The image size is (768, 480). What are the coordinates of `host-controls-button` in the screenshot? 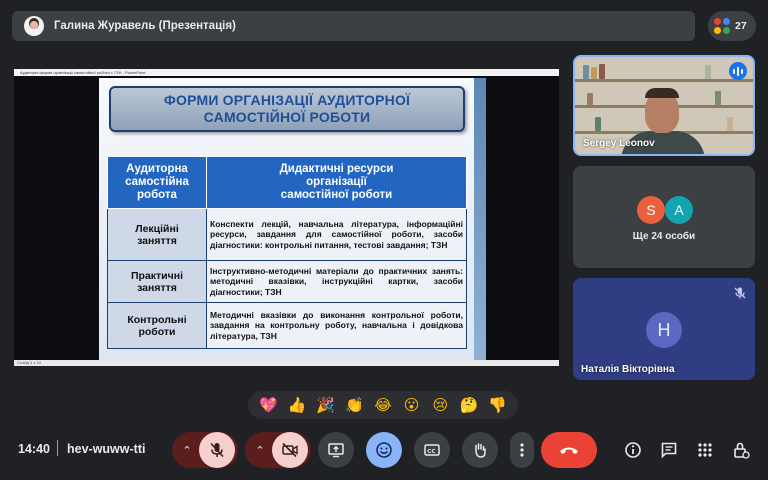 It's located at (741, 450).